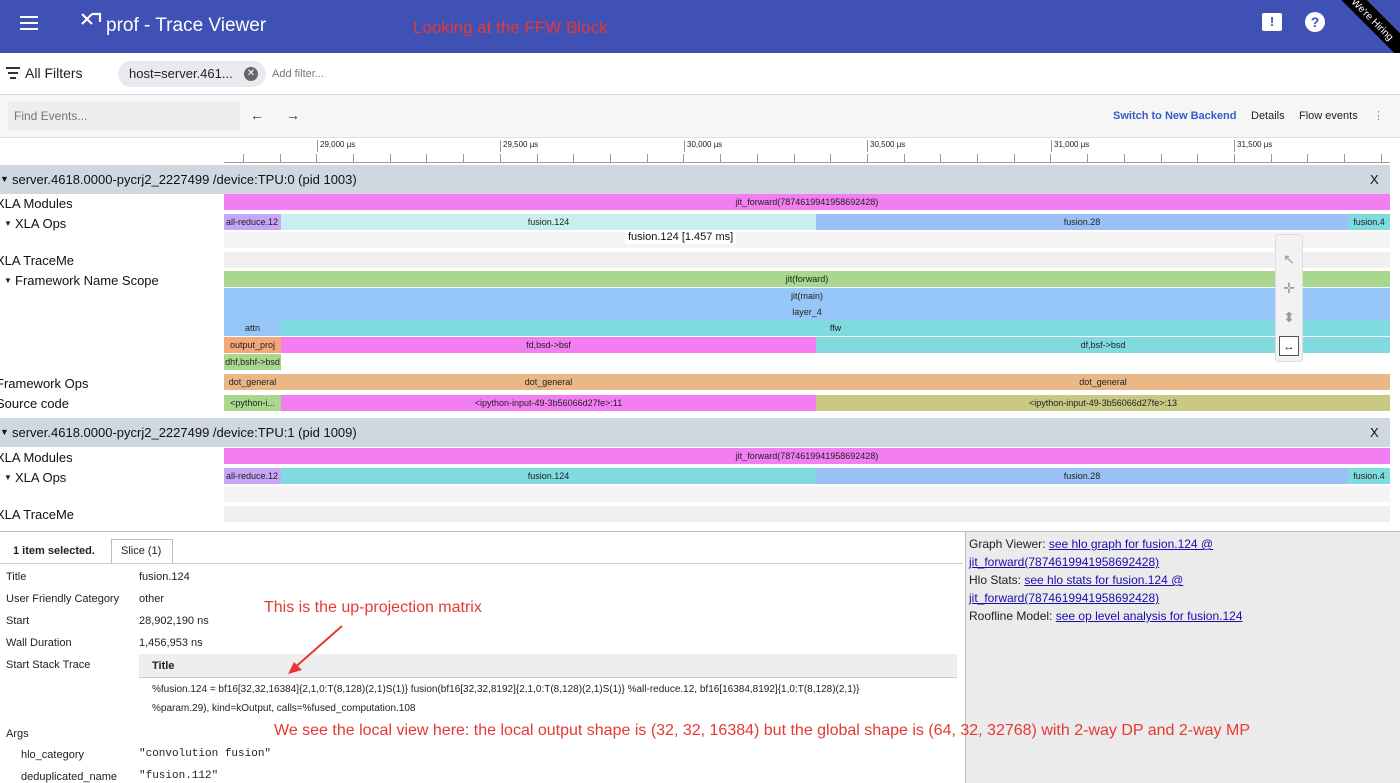  Describe the element at coordinates (251, 74) in the screenshot. I see `chip-close-icon: ✕` at that location.